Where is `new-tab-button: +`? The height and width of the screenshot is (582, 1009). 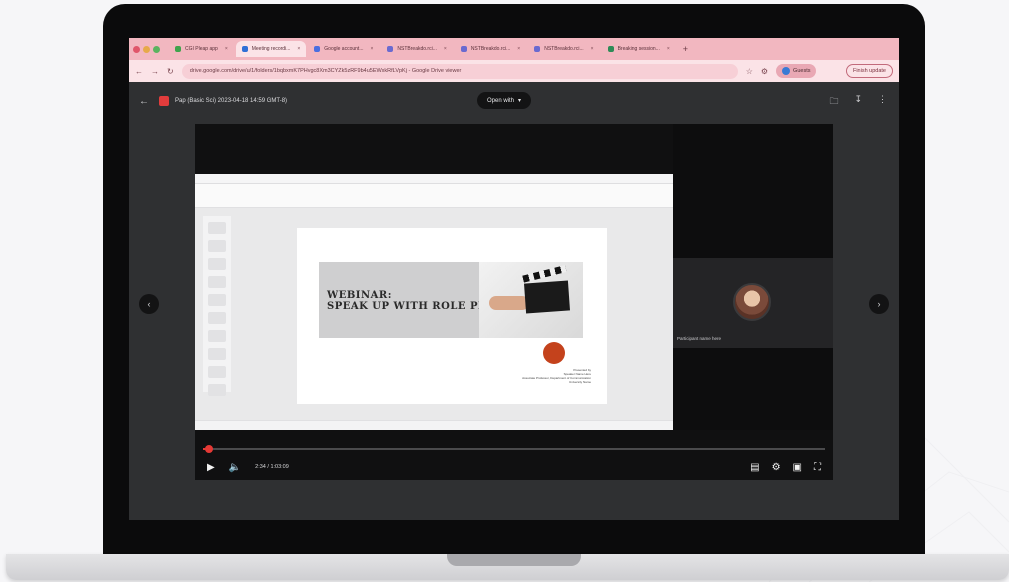
new-tab-button: + is located at coordinates (685, 49).